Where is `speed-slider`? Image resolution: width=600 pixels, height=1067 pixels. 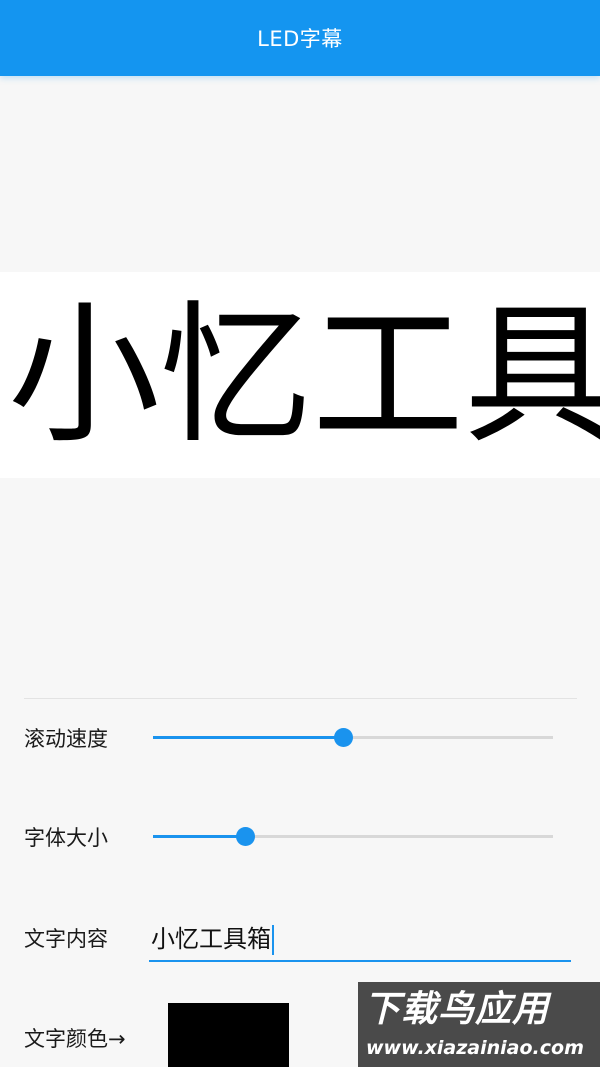
speed-slider is located at coordinates (353, 738).